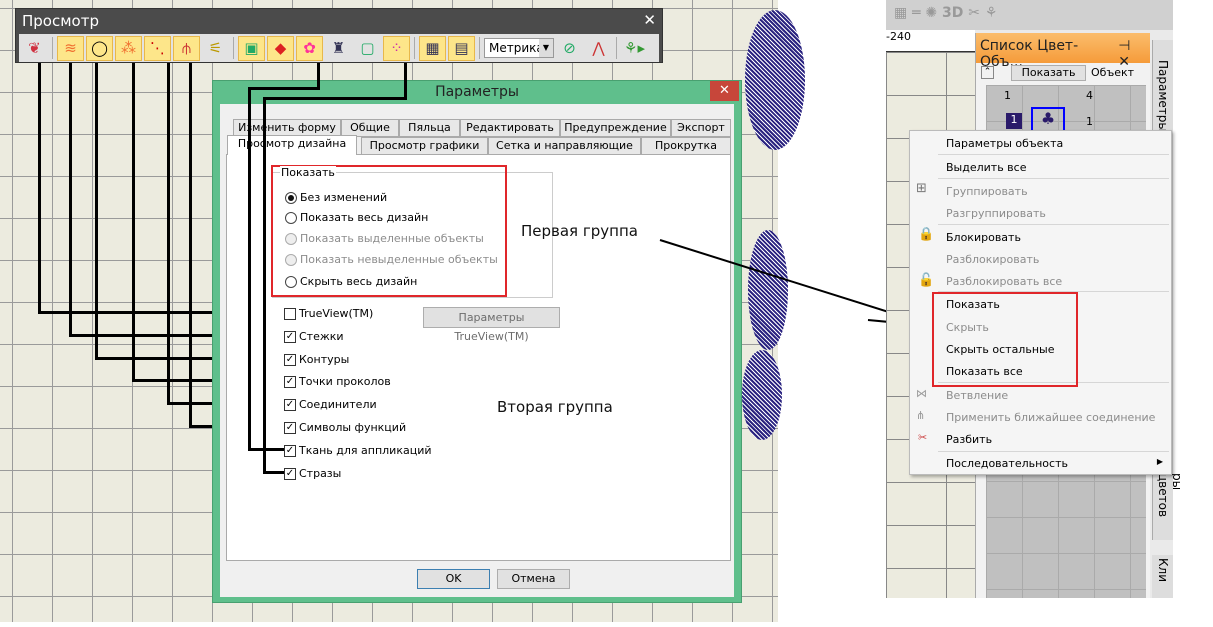 Image resolution: width=1213 pixels, height=627 pixels. Describe the element at coordinates (1132, 54) in the screenshot. I see `pin-close-icon: ⊣ ✕` at that location.